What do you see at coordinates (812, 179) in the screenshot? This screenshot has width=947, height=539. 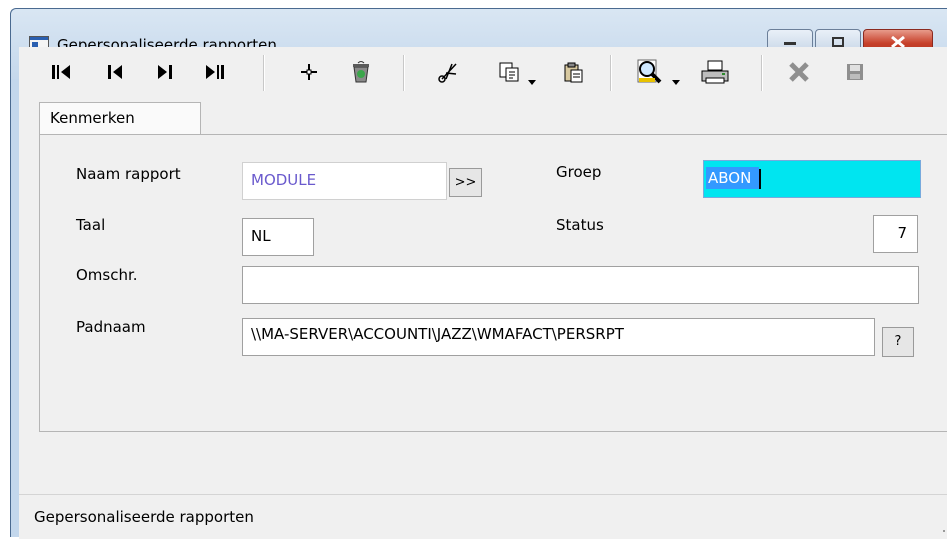 I see `groep-field: ABON` at bounding box center [812, 179].